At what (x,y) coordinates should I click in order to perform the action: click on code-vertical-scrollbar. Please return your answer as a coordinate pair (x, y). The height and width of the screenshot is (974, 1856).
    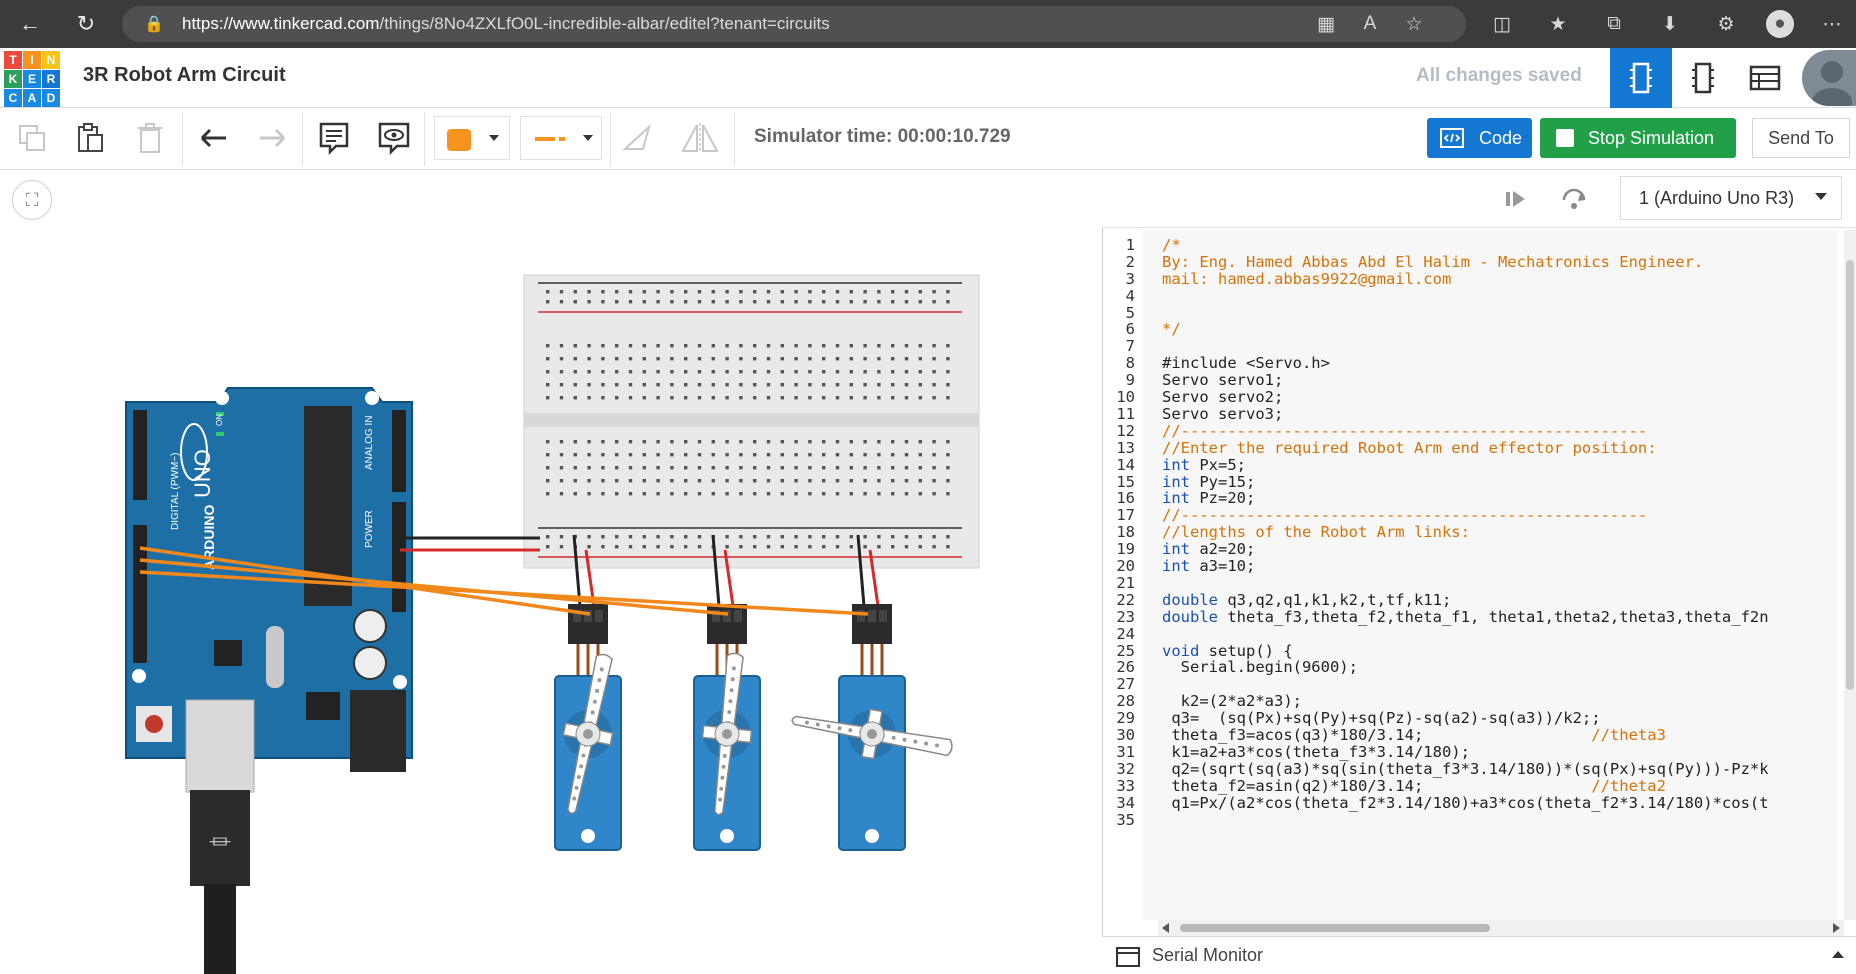
    Looking at the image, I should click on (1850, 575).